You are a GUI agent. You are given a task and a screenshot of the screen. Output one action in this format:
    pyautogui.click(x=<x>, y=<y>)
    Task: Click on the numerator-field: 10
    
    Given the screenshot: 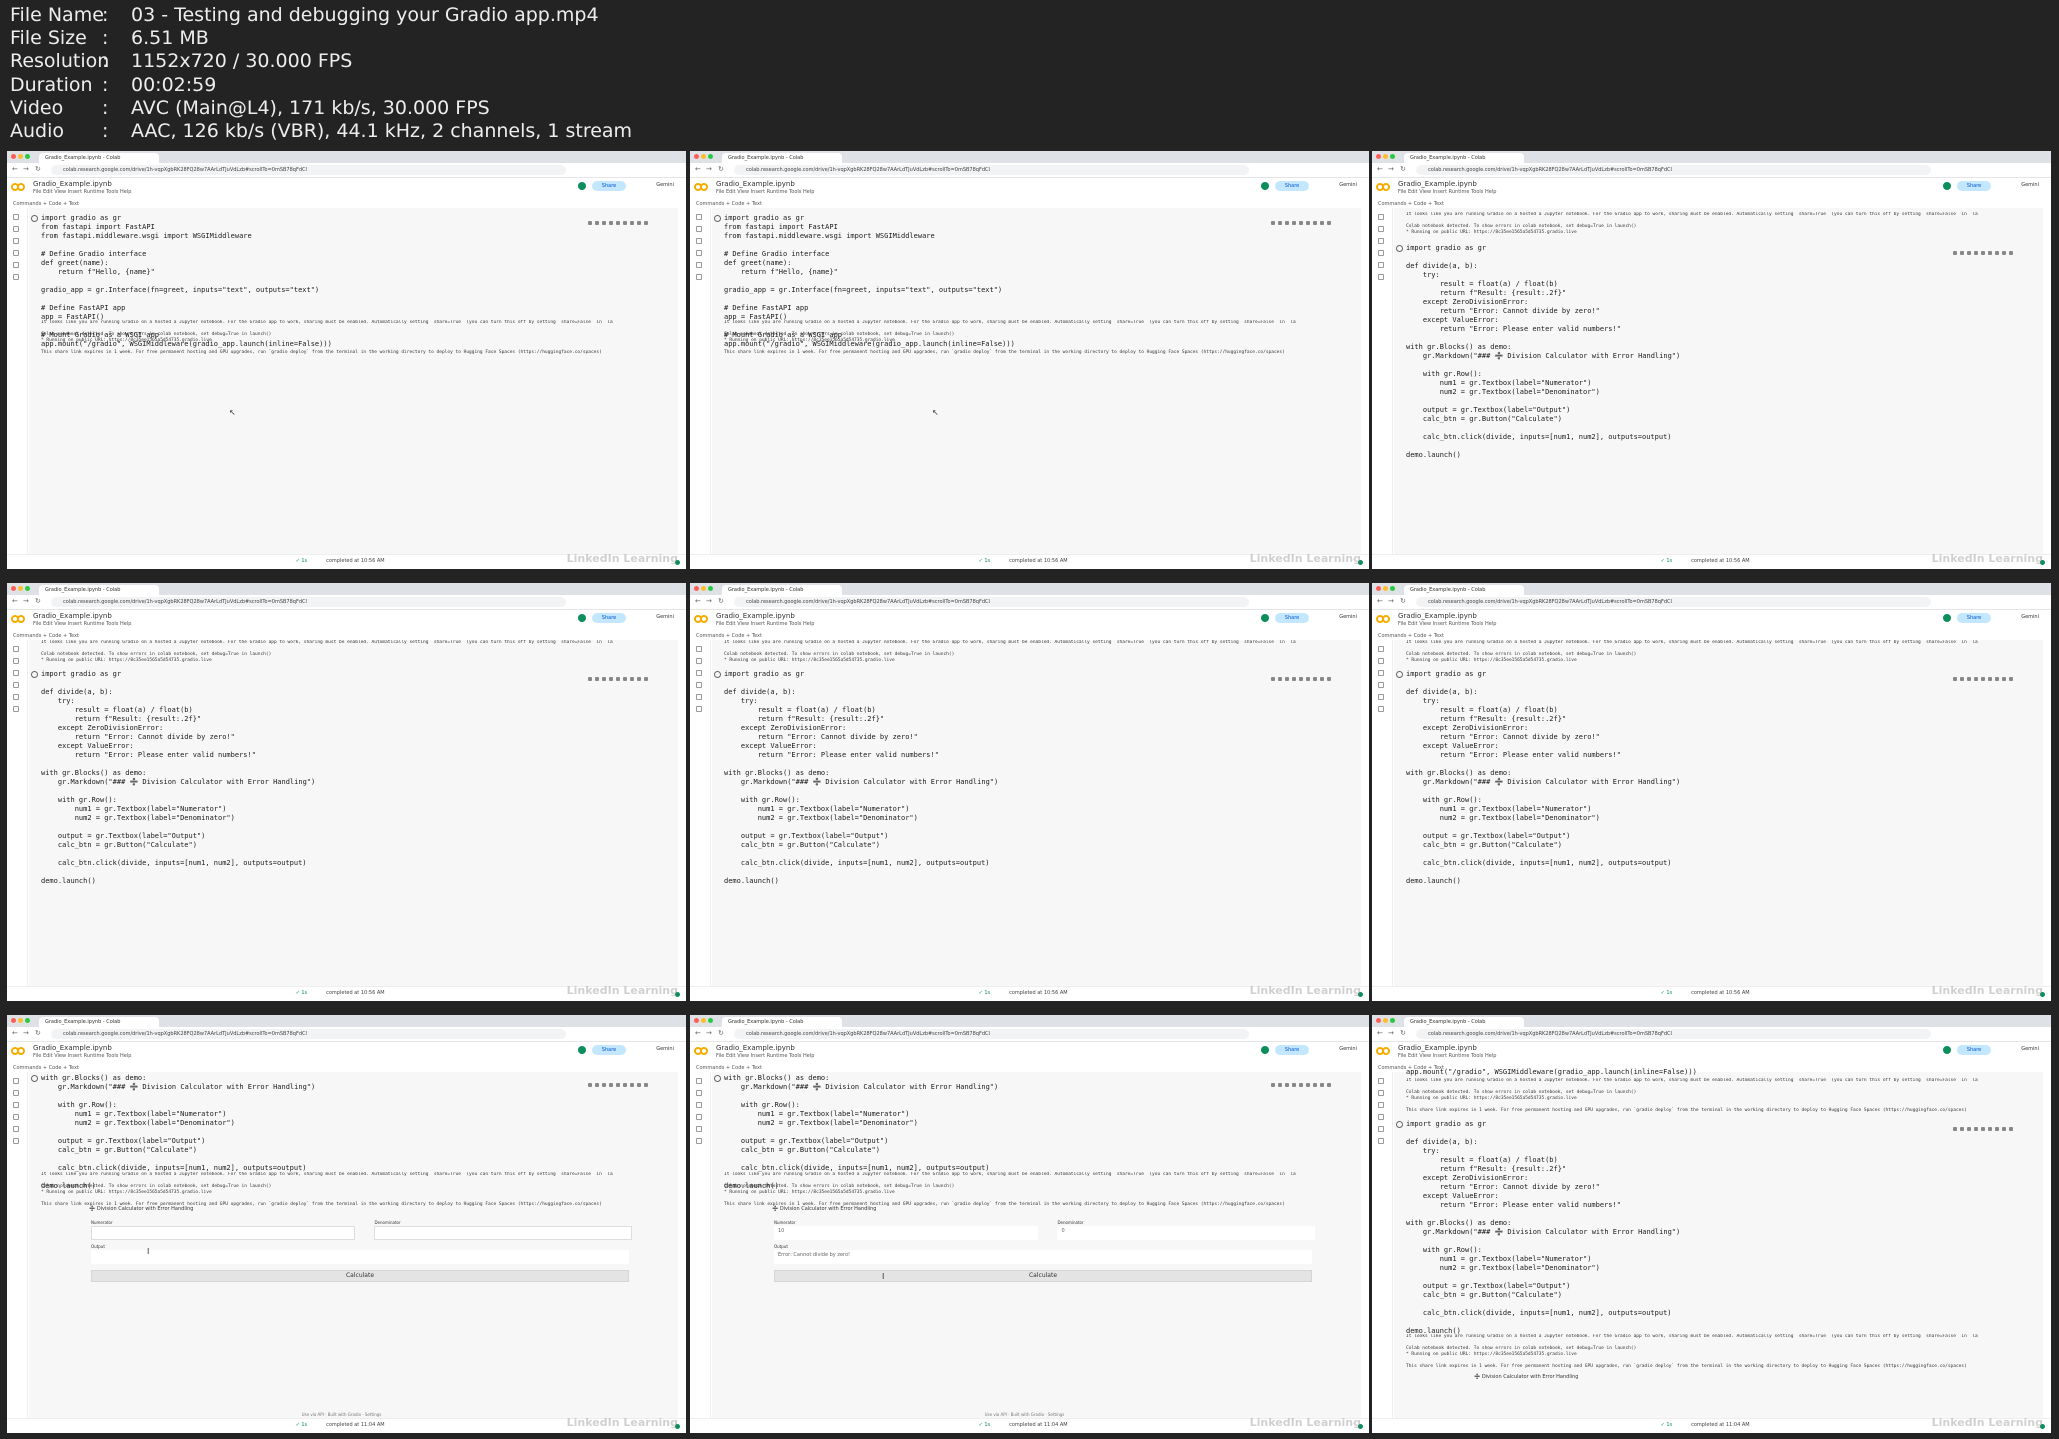 What is the action you would take?
    pyautogui.click(x=906, y=1233)
    